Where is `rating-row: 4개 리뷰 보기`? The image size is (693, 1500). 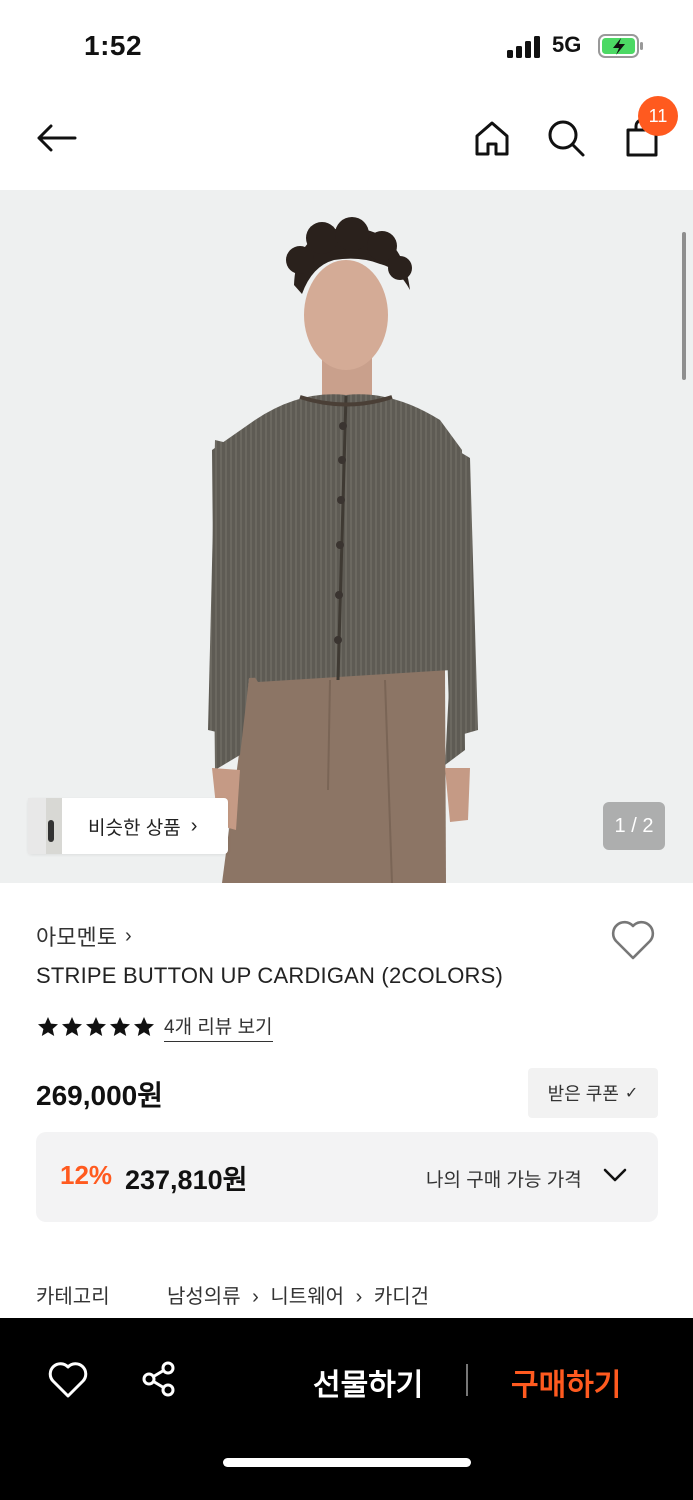 rating-row: 4개 리뷰 보기 is located at coordinates (154, 1027).